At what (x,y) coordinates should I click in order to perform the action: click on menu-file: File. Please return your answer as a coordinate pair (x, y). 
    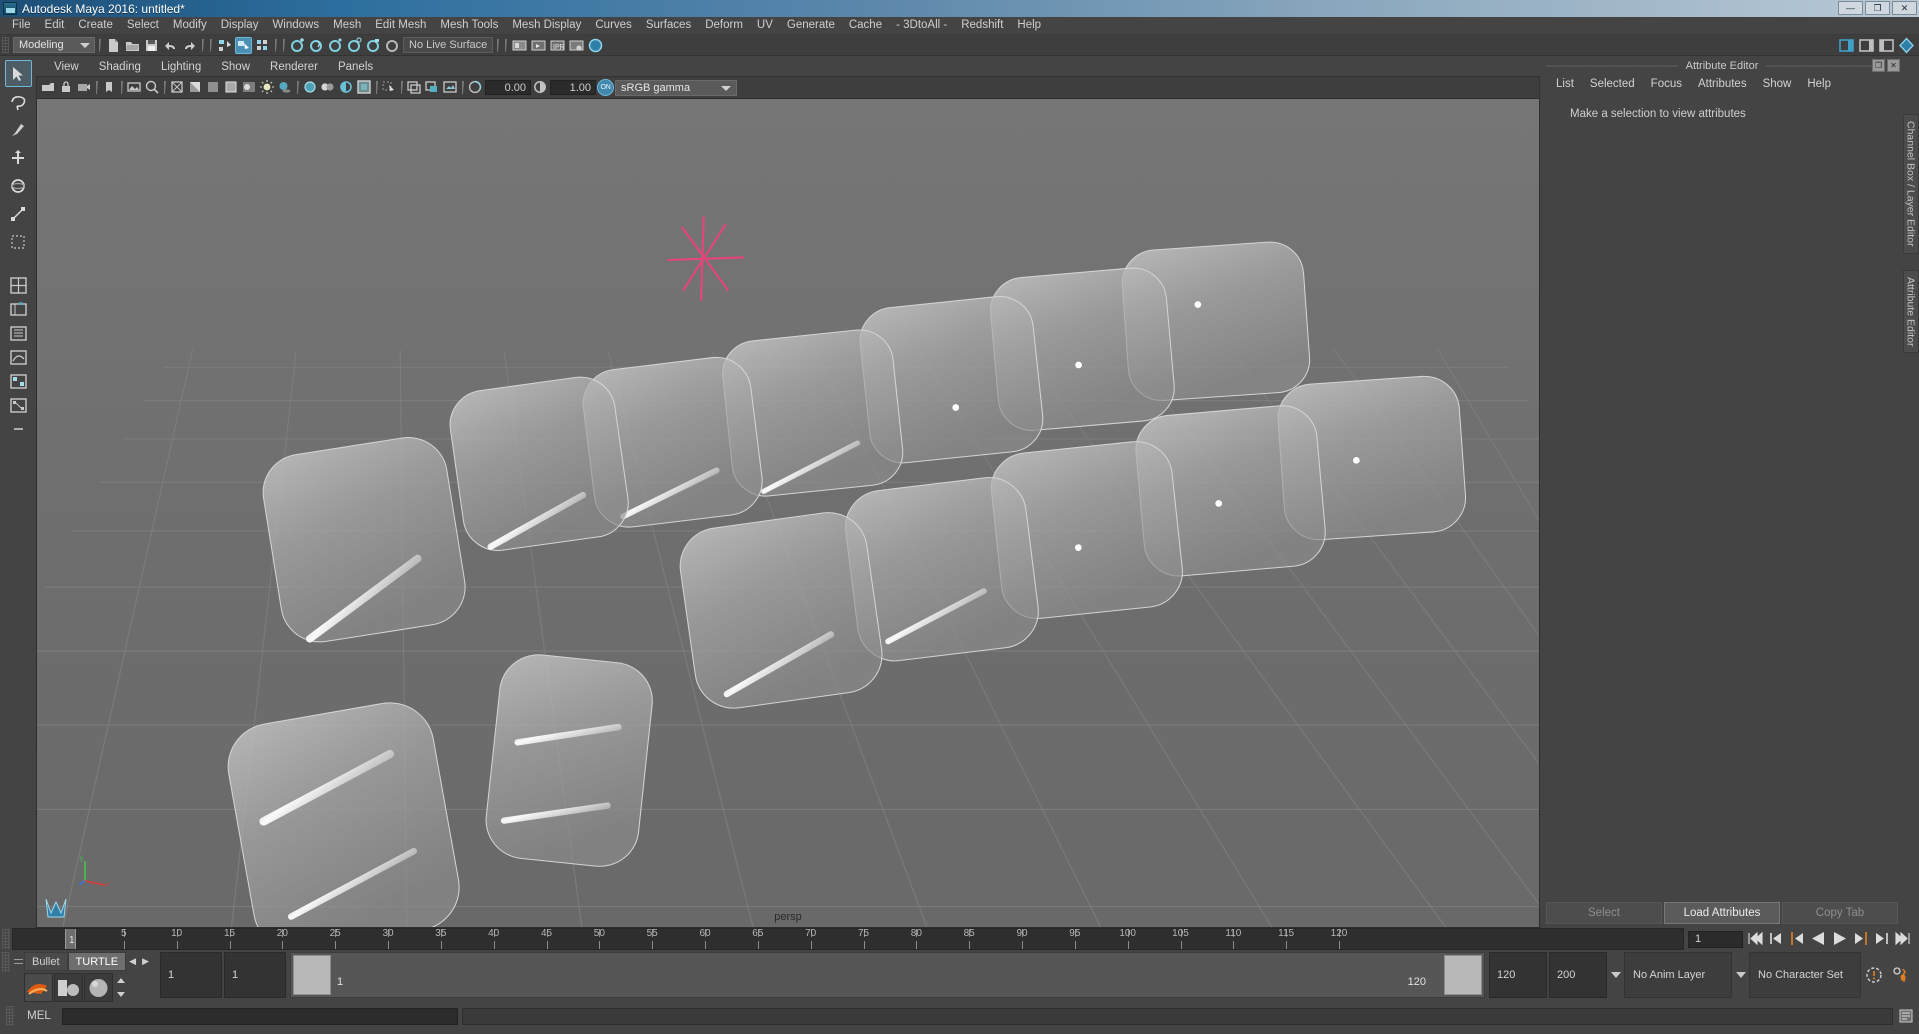
    Looking at the image, I should click on (21, 25).